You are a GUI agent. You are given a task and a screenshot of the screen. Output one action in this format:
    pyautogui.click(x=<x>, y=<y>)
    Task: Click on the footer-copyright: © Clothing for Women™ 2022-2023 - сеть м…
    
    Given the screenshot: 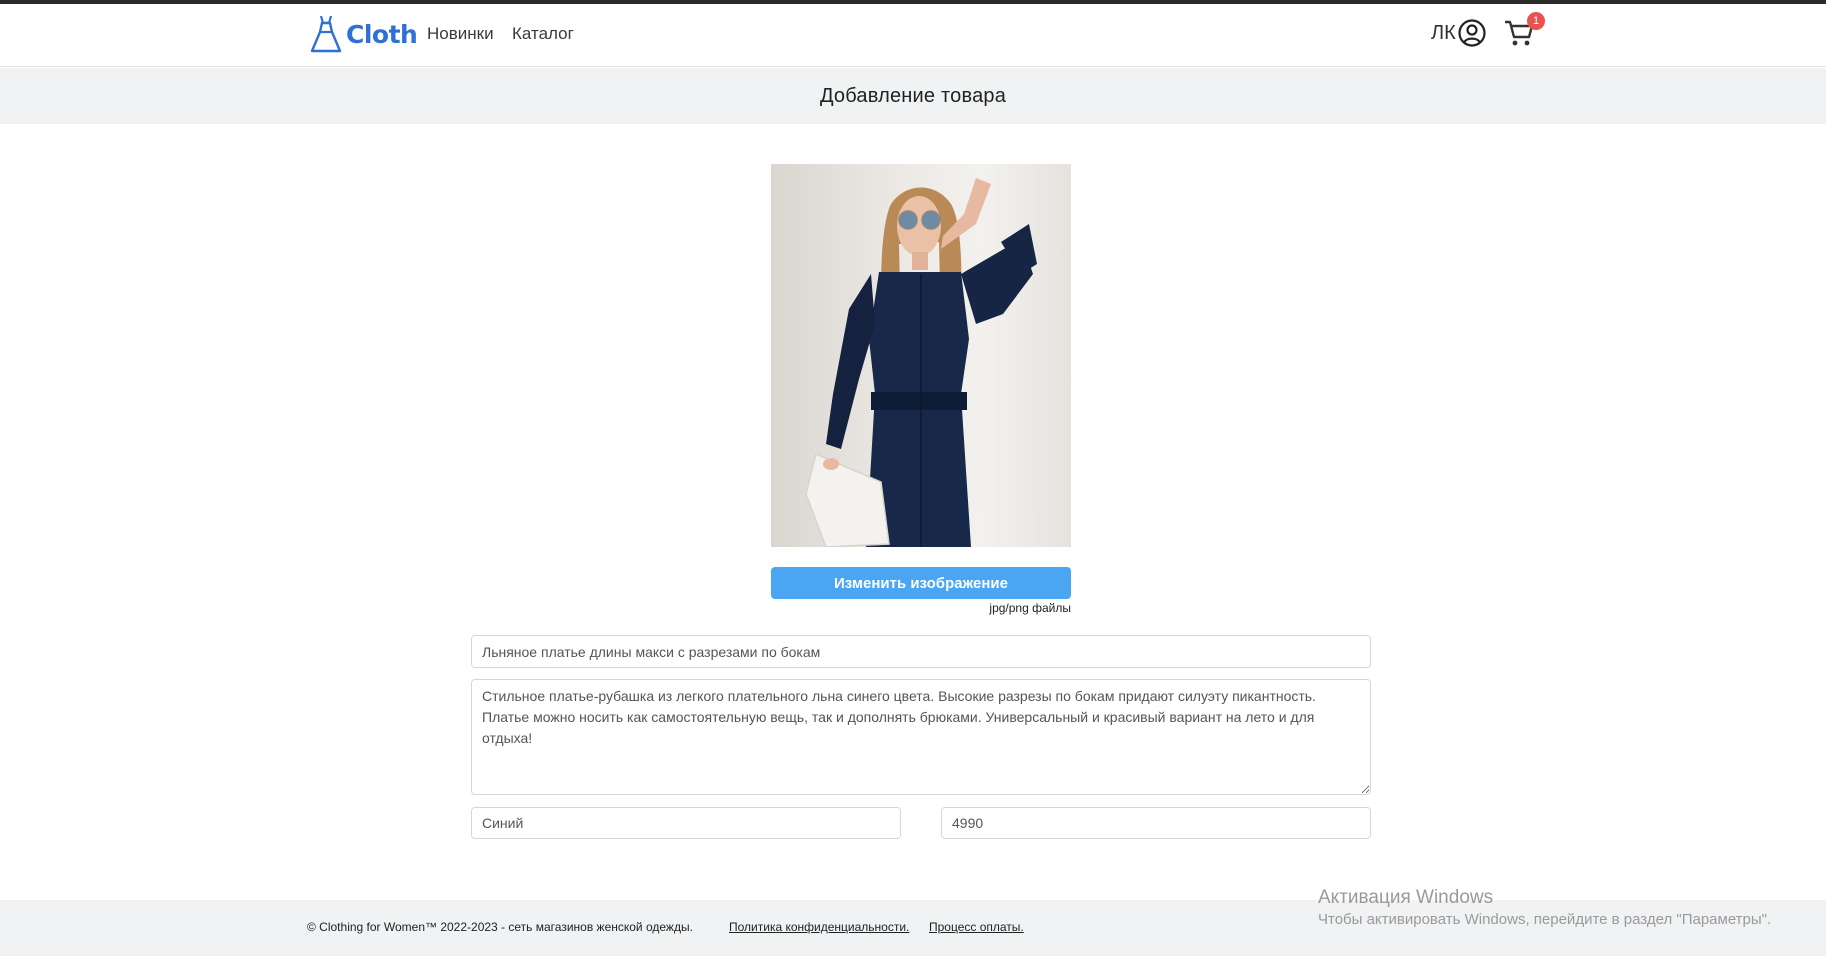 What is the action you would take?
    pyautogui.click(x=500, y=927)
    